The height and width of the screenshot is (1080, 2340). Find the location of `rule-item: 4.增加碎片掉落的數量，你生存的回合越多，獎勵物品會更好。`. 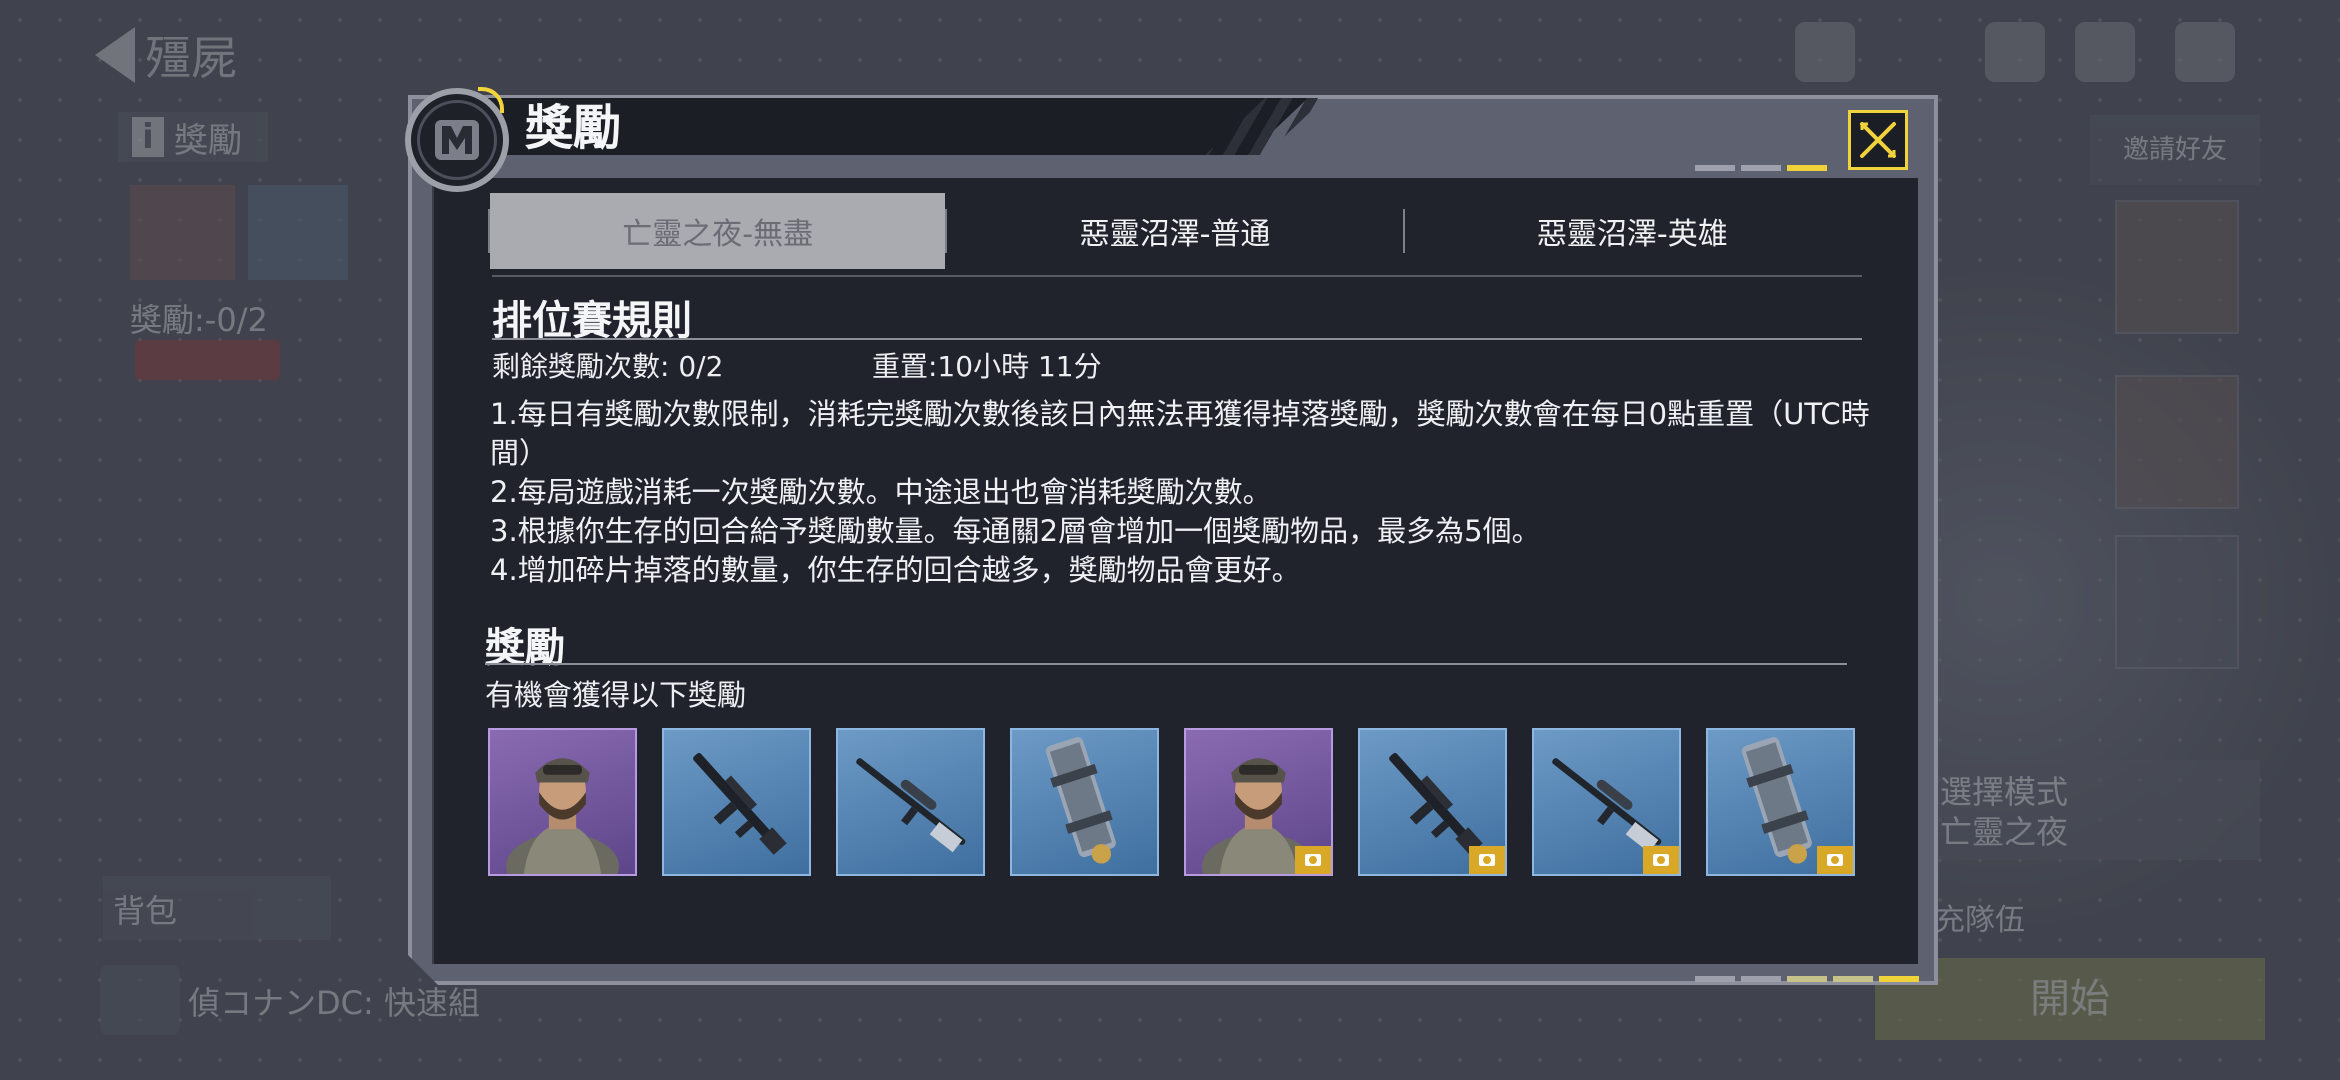

rule-item: 4.增加碎片掉落的數量，你生存的回合越多，獎勵物品會更好。 is located at coordinates (895, 570).